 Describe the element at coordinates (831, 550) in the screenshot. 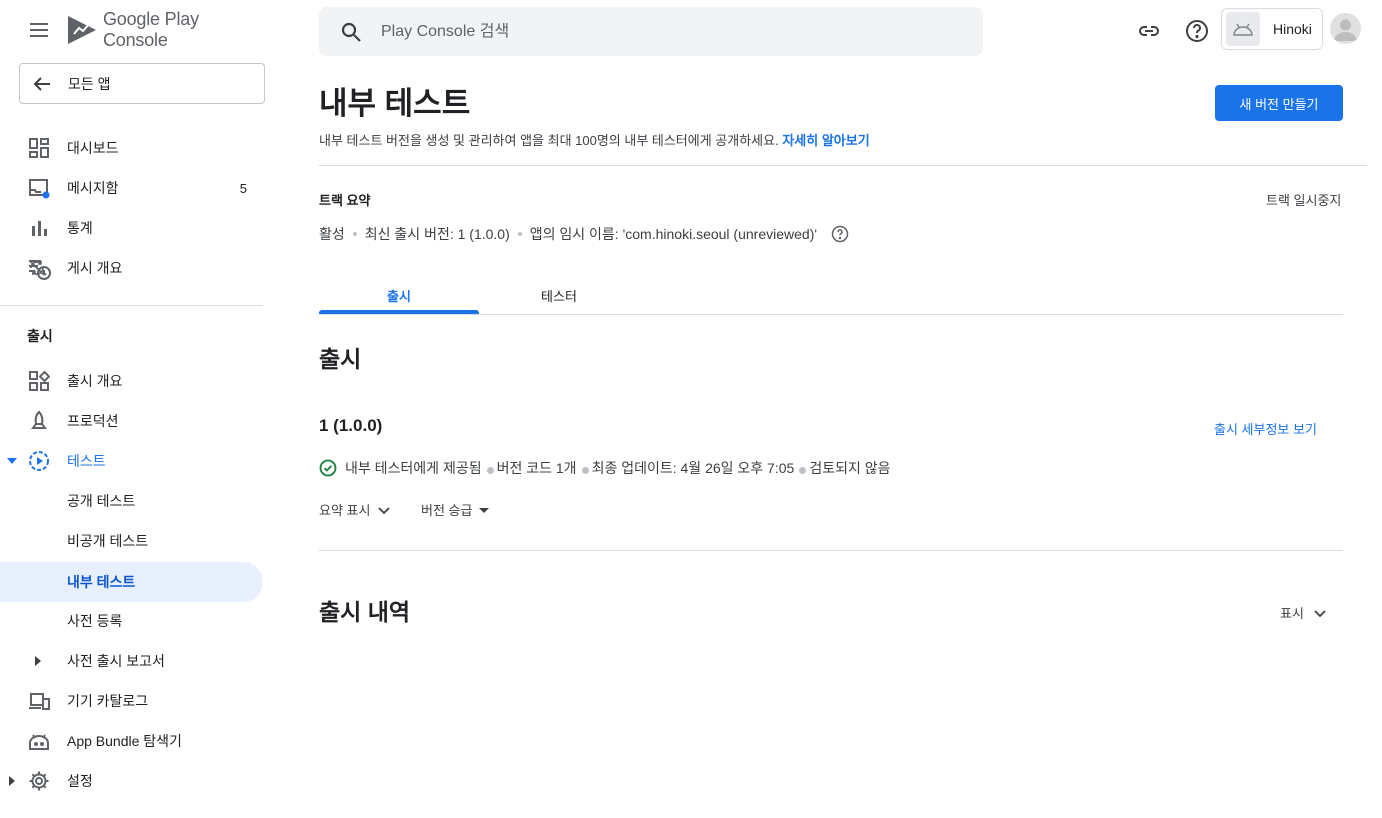

I see `releases-divider` at that location.